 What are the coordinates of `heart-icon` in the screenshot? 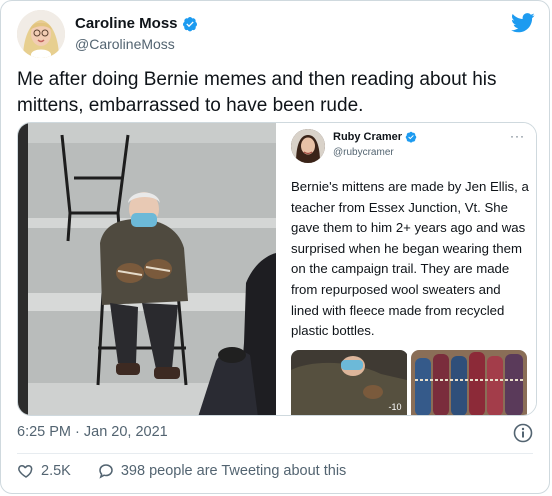 It's located at (25, 471).